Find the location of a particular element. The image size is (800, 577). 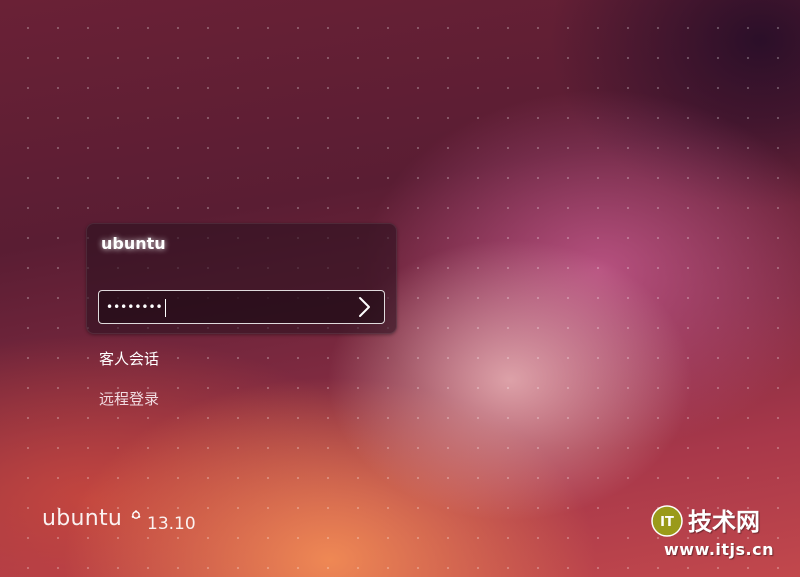

remote-login-link: 远程登录 is located at coordinates (129, 398).